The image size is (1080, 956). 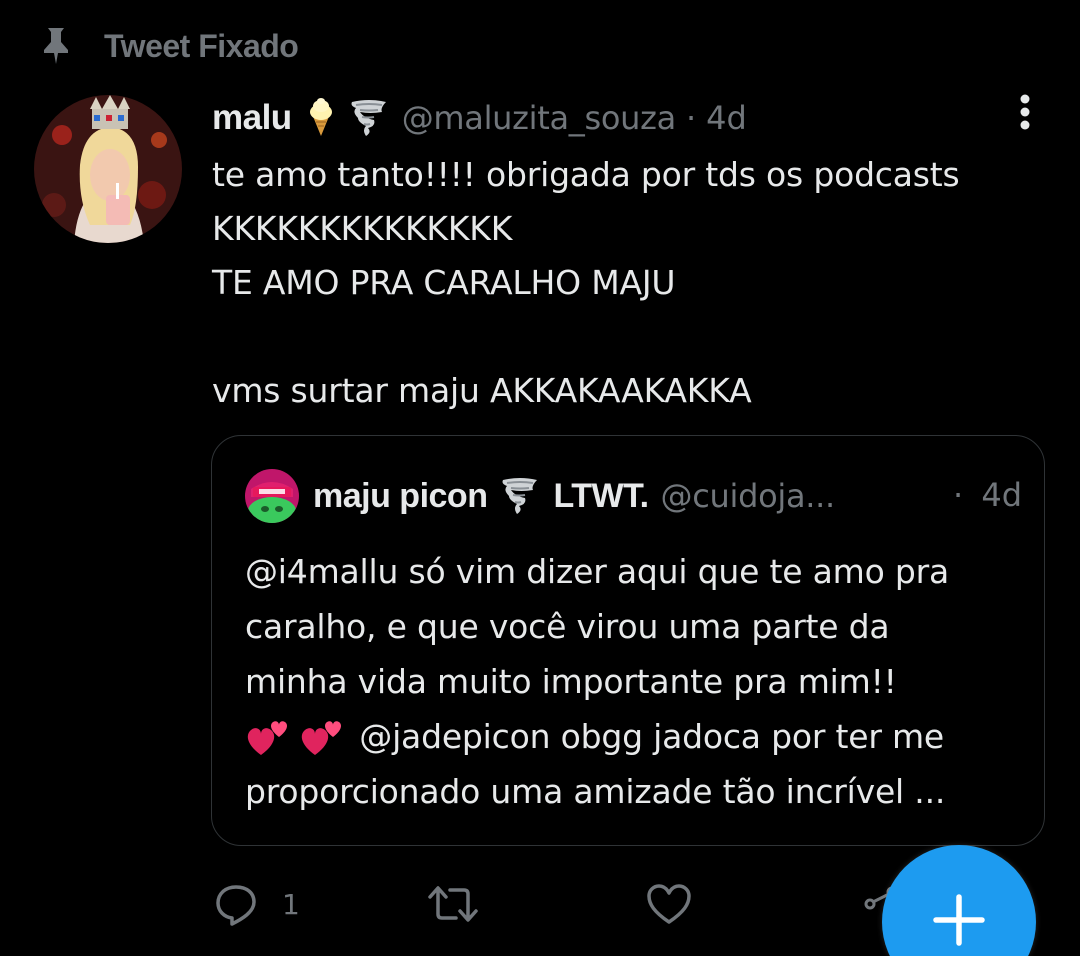 I want to click on pinned-tweet-header: Tweet Fixado, so click(x=168, y=46).